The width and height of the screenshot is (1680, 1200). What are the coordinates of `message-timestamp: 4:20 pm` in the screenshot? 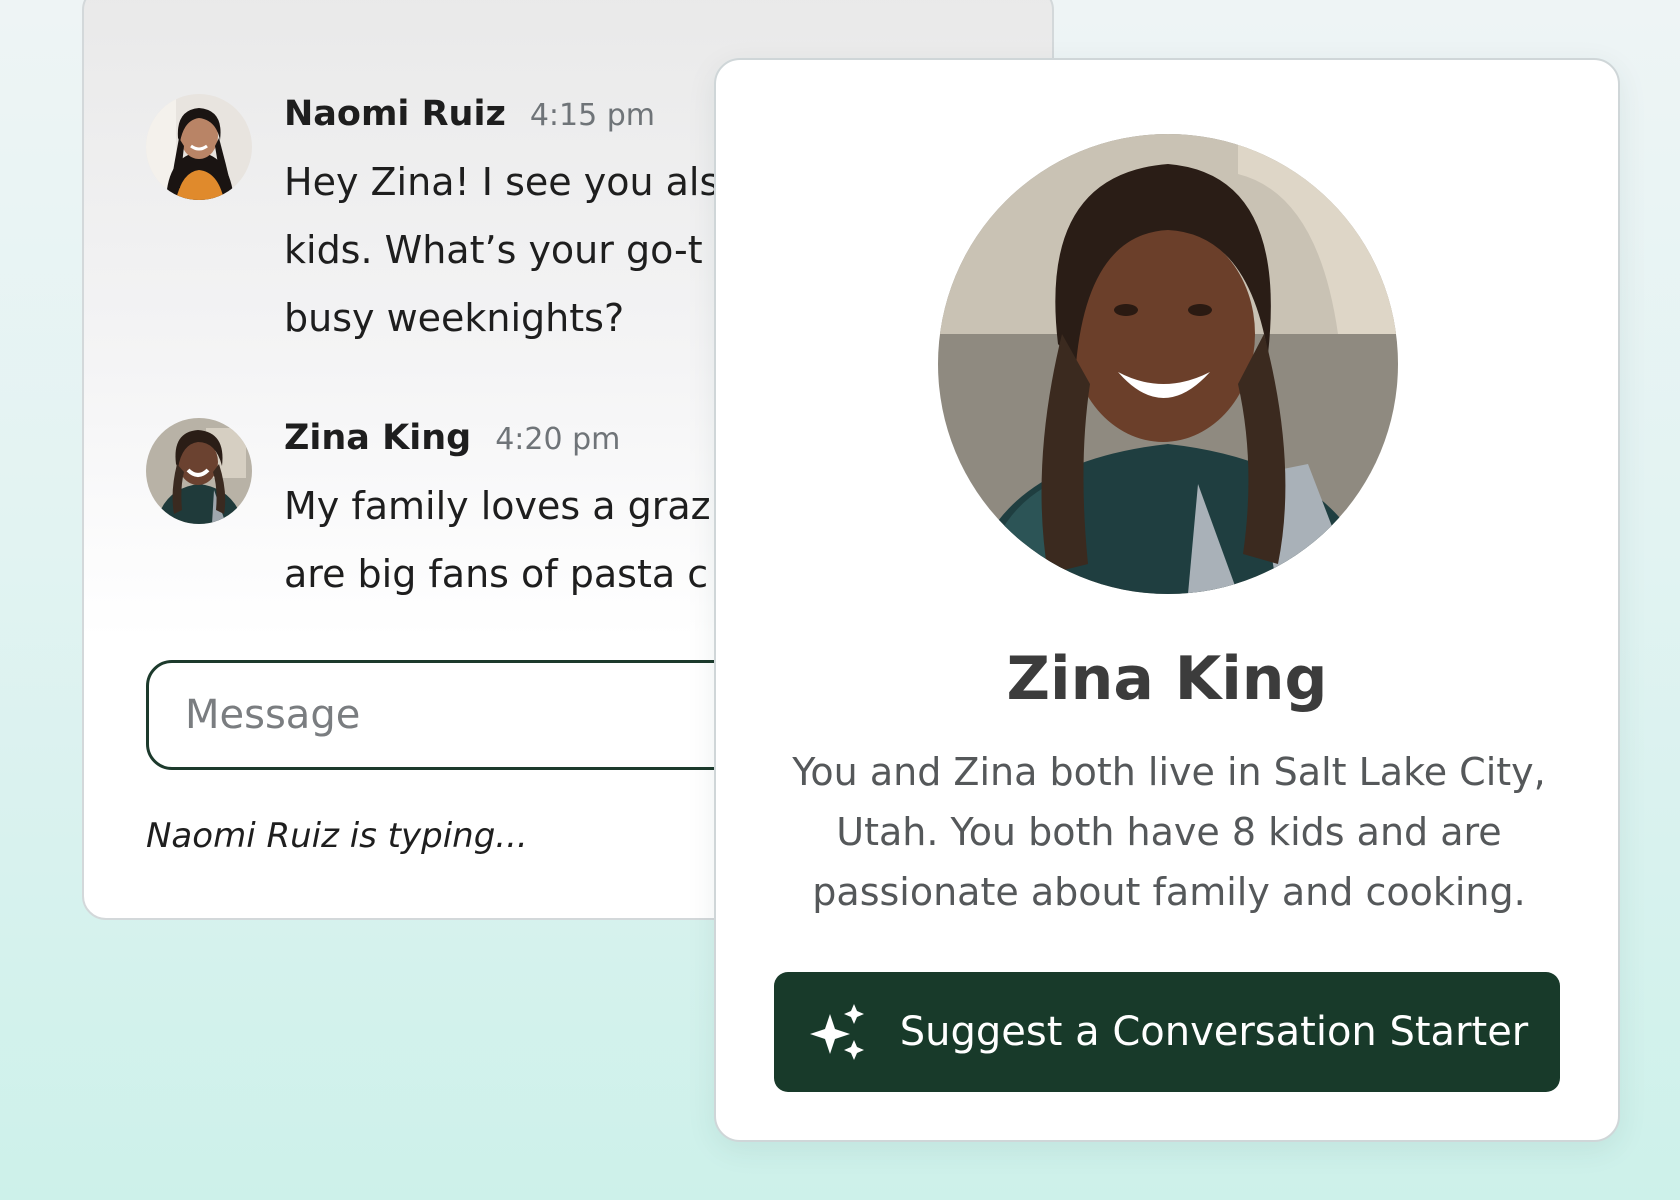 It's located at (558, 439).